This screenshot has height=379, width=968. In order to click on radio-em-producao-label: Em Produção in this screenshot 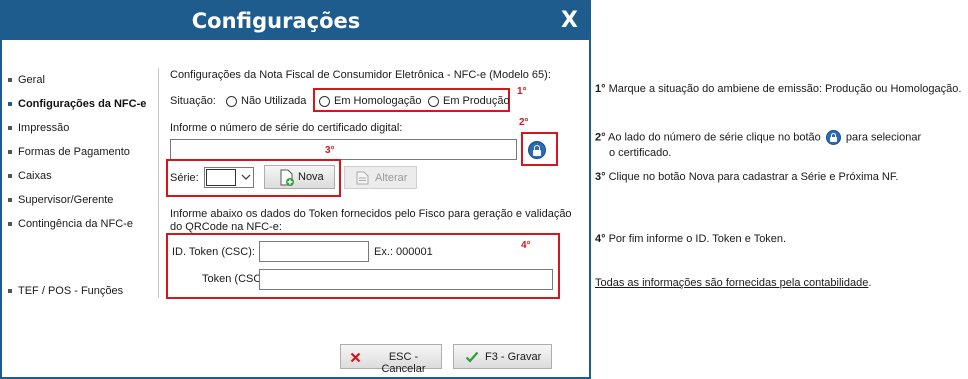, I will do `click(476, 101)`.